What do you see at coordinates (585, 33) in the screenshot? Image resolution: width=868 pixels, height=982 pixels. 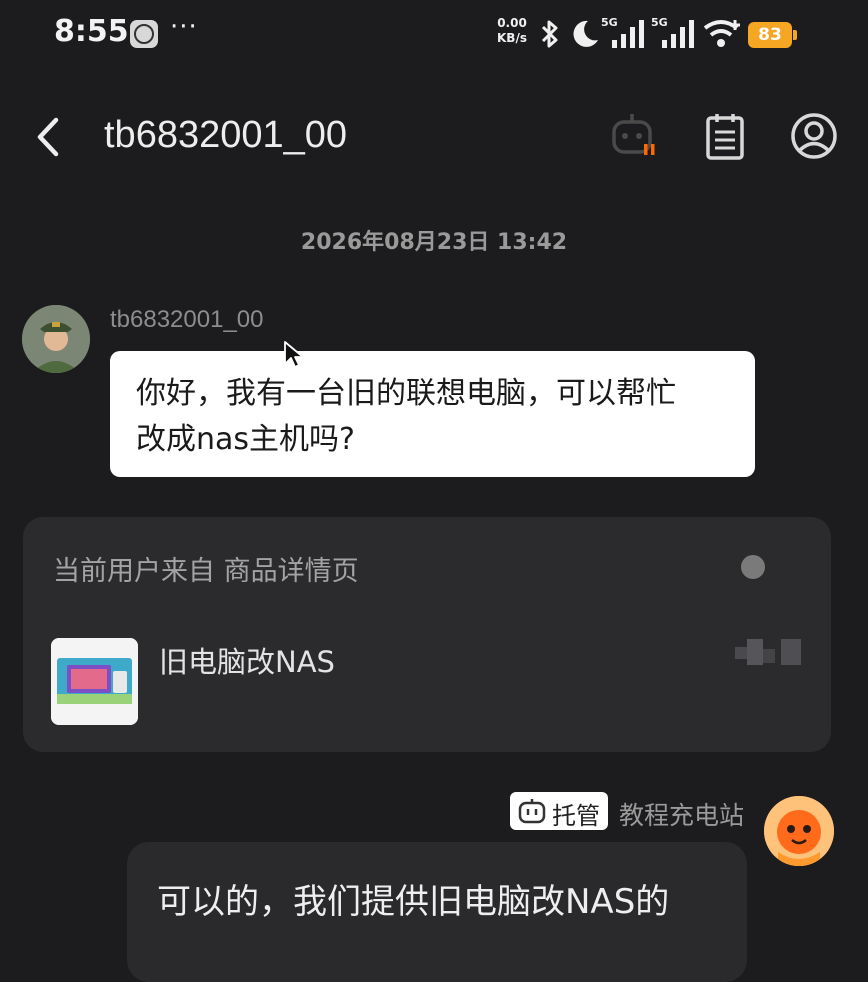 I see `moon-icon` at bounding box center [585, 33].